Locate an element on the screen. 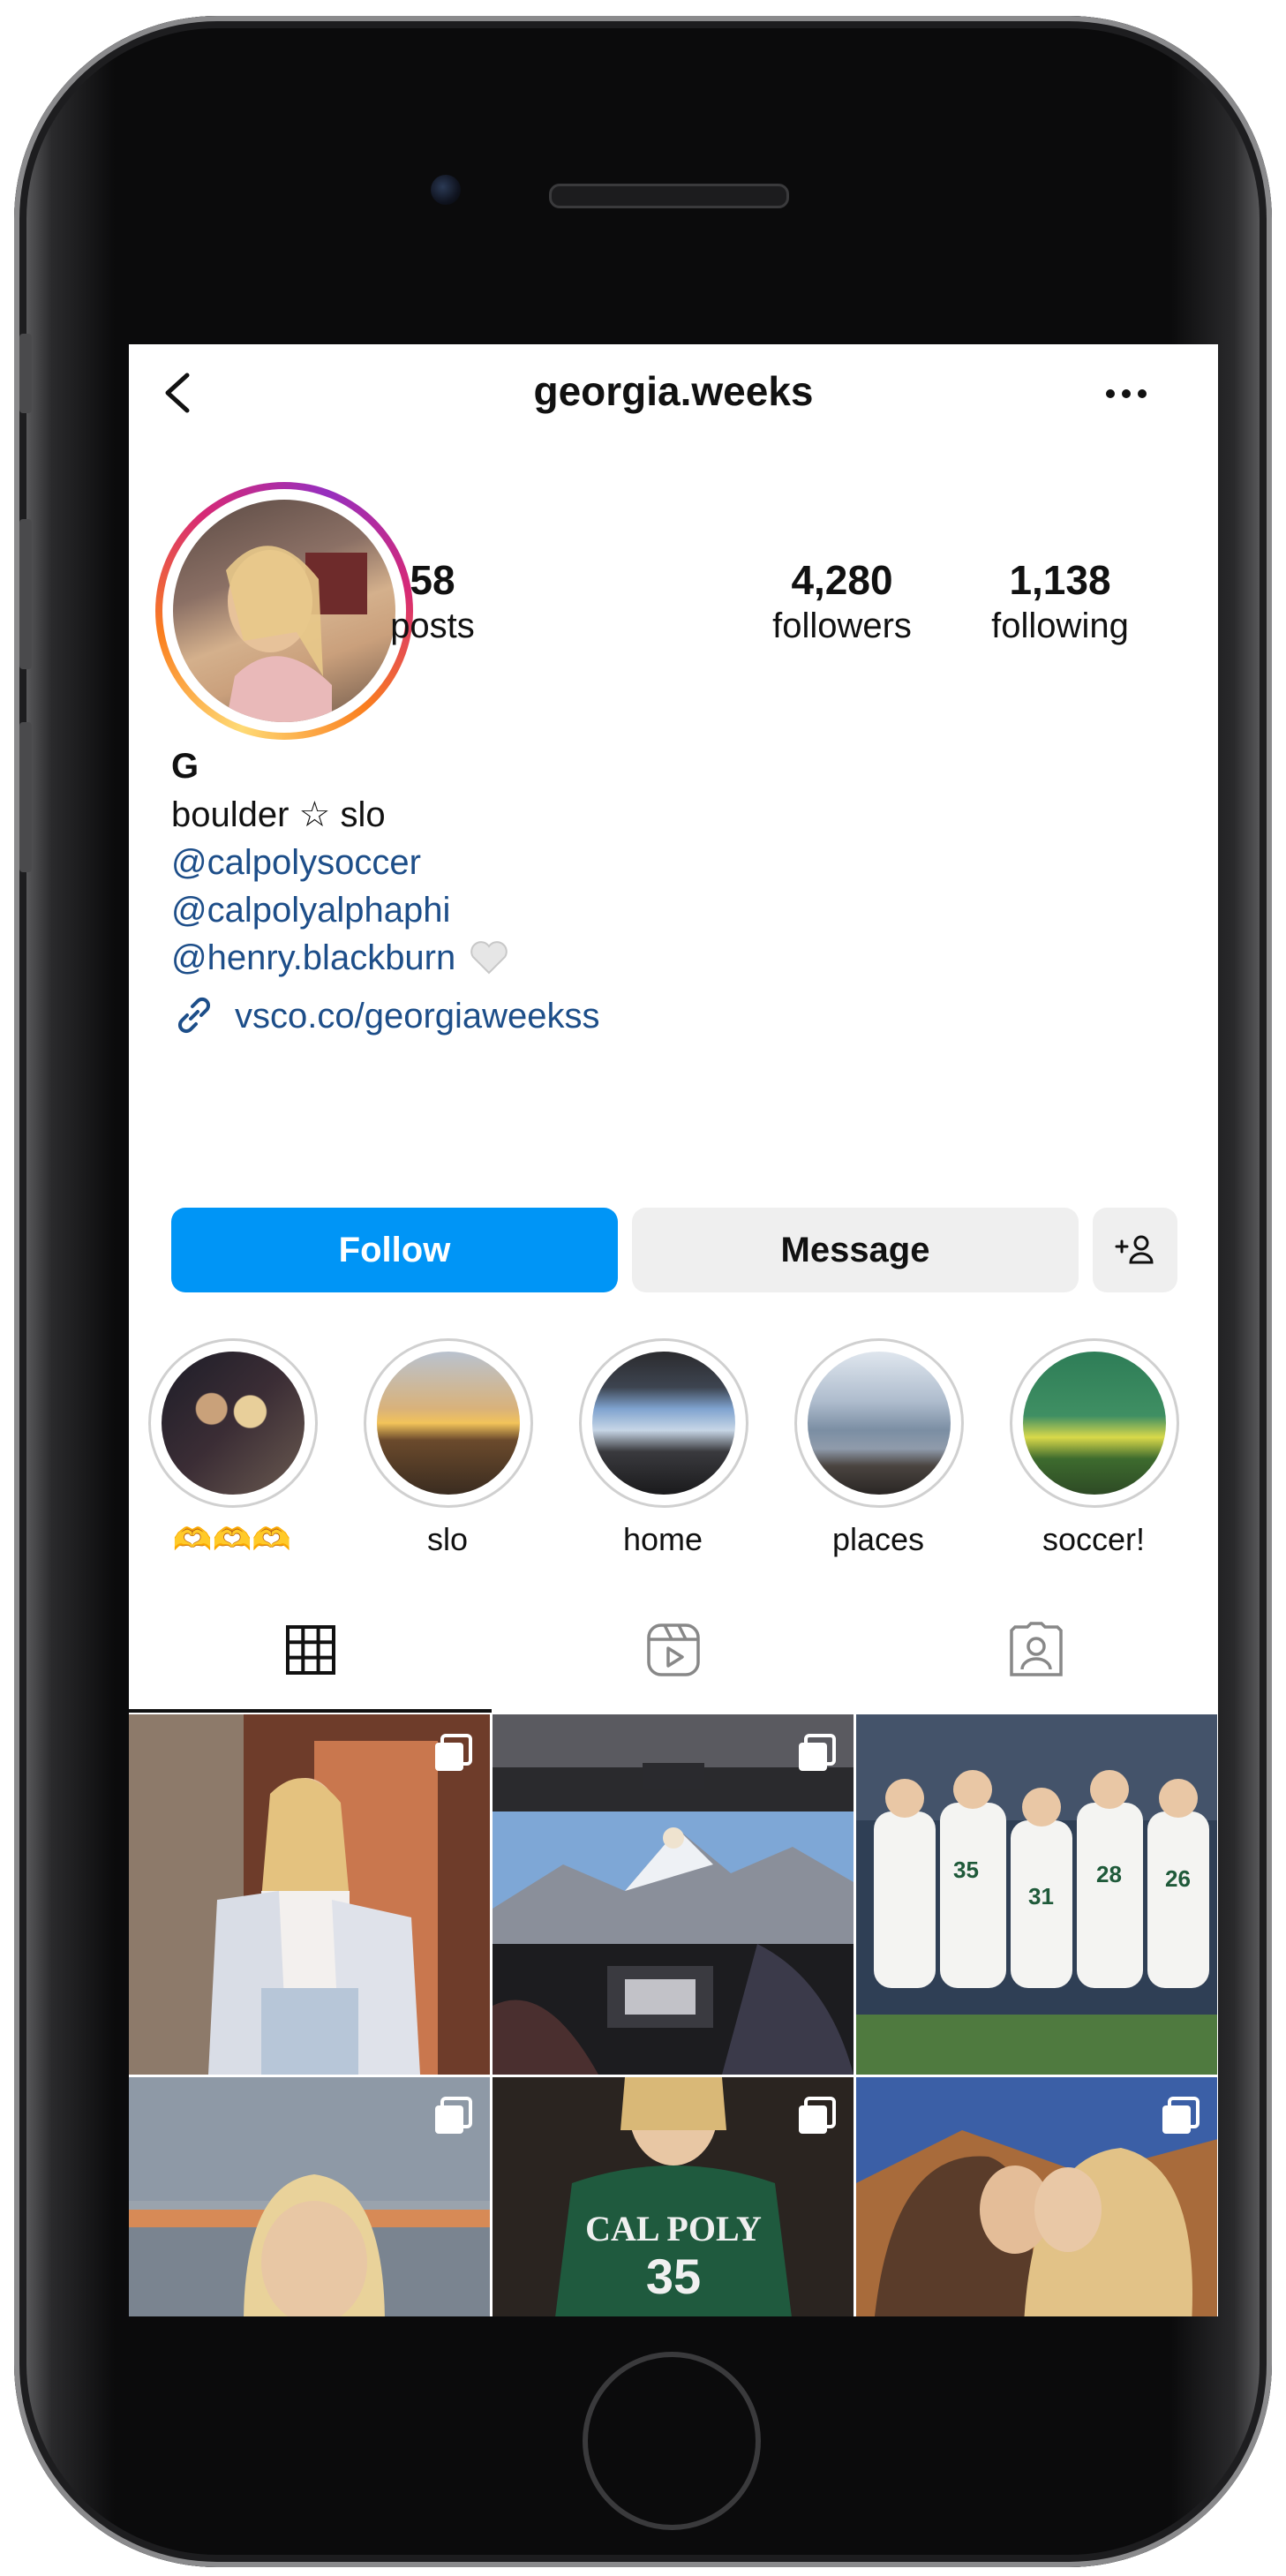 Image resolution: width=1286 pixels, height=2576 pixels. highlight-item: home is located at coordinates (663, 1449).